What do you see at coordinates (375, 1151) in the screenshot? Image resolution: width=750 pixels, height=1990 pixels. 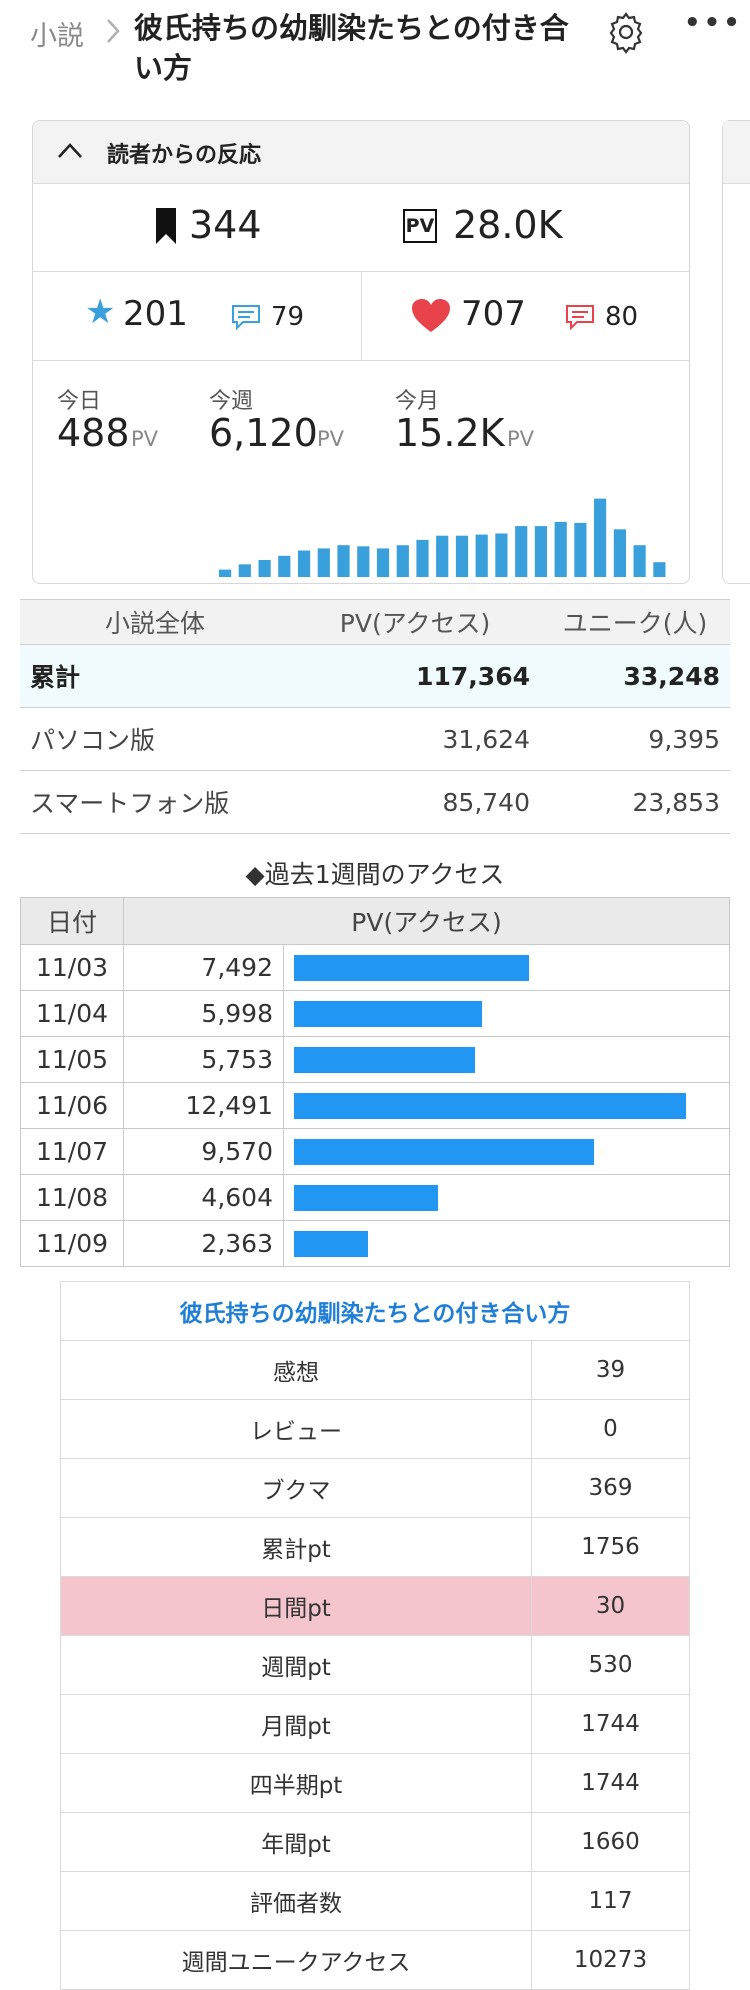 I see `table-row: 11/07 9,570` at bounding box center [375, 1151].